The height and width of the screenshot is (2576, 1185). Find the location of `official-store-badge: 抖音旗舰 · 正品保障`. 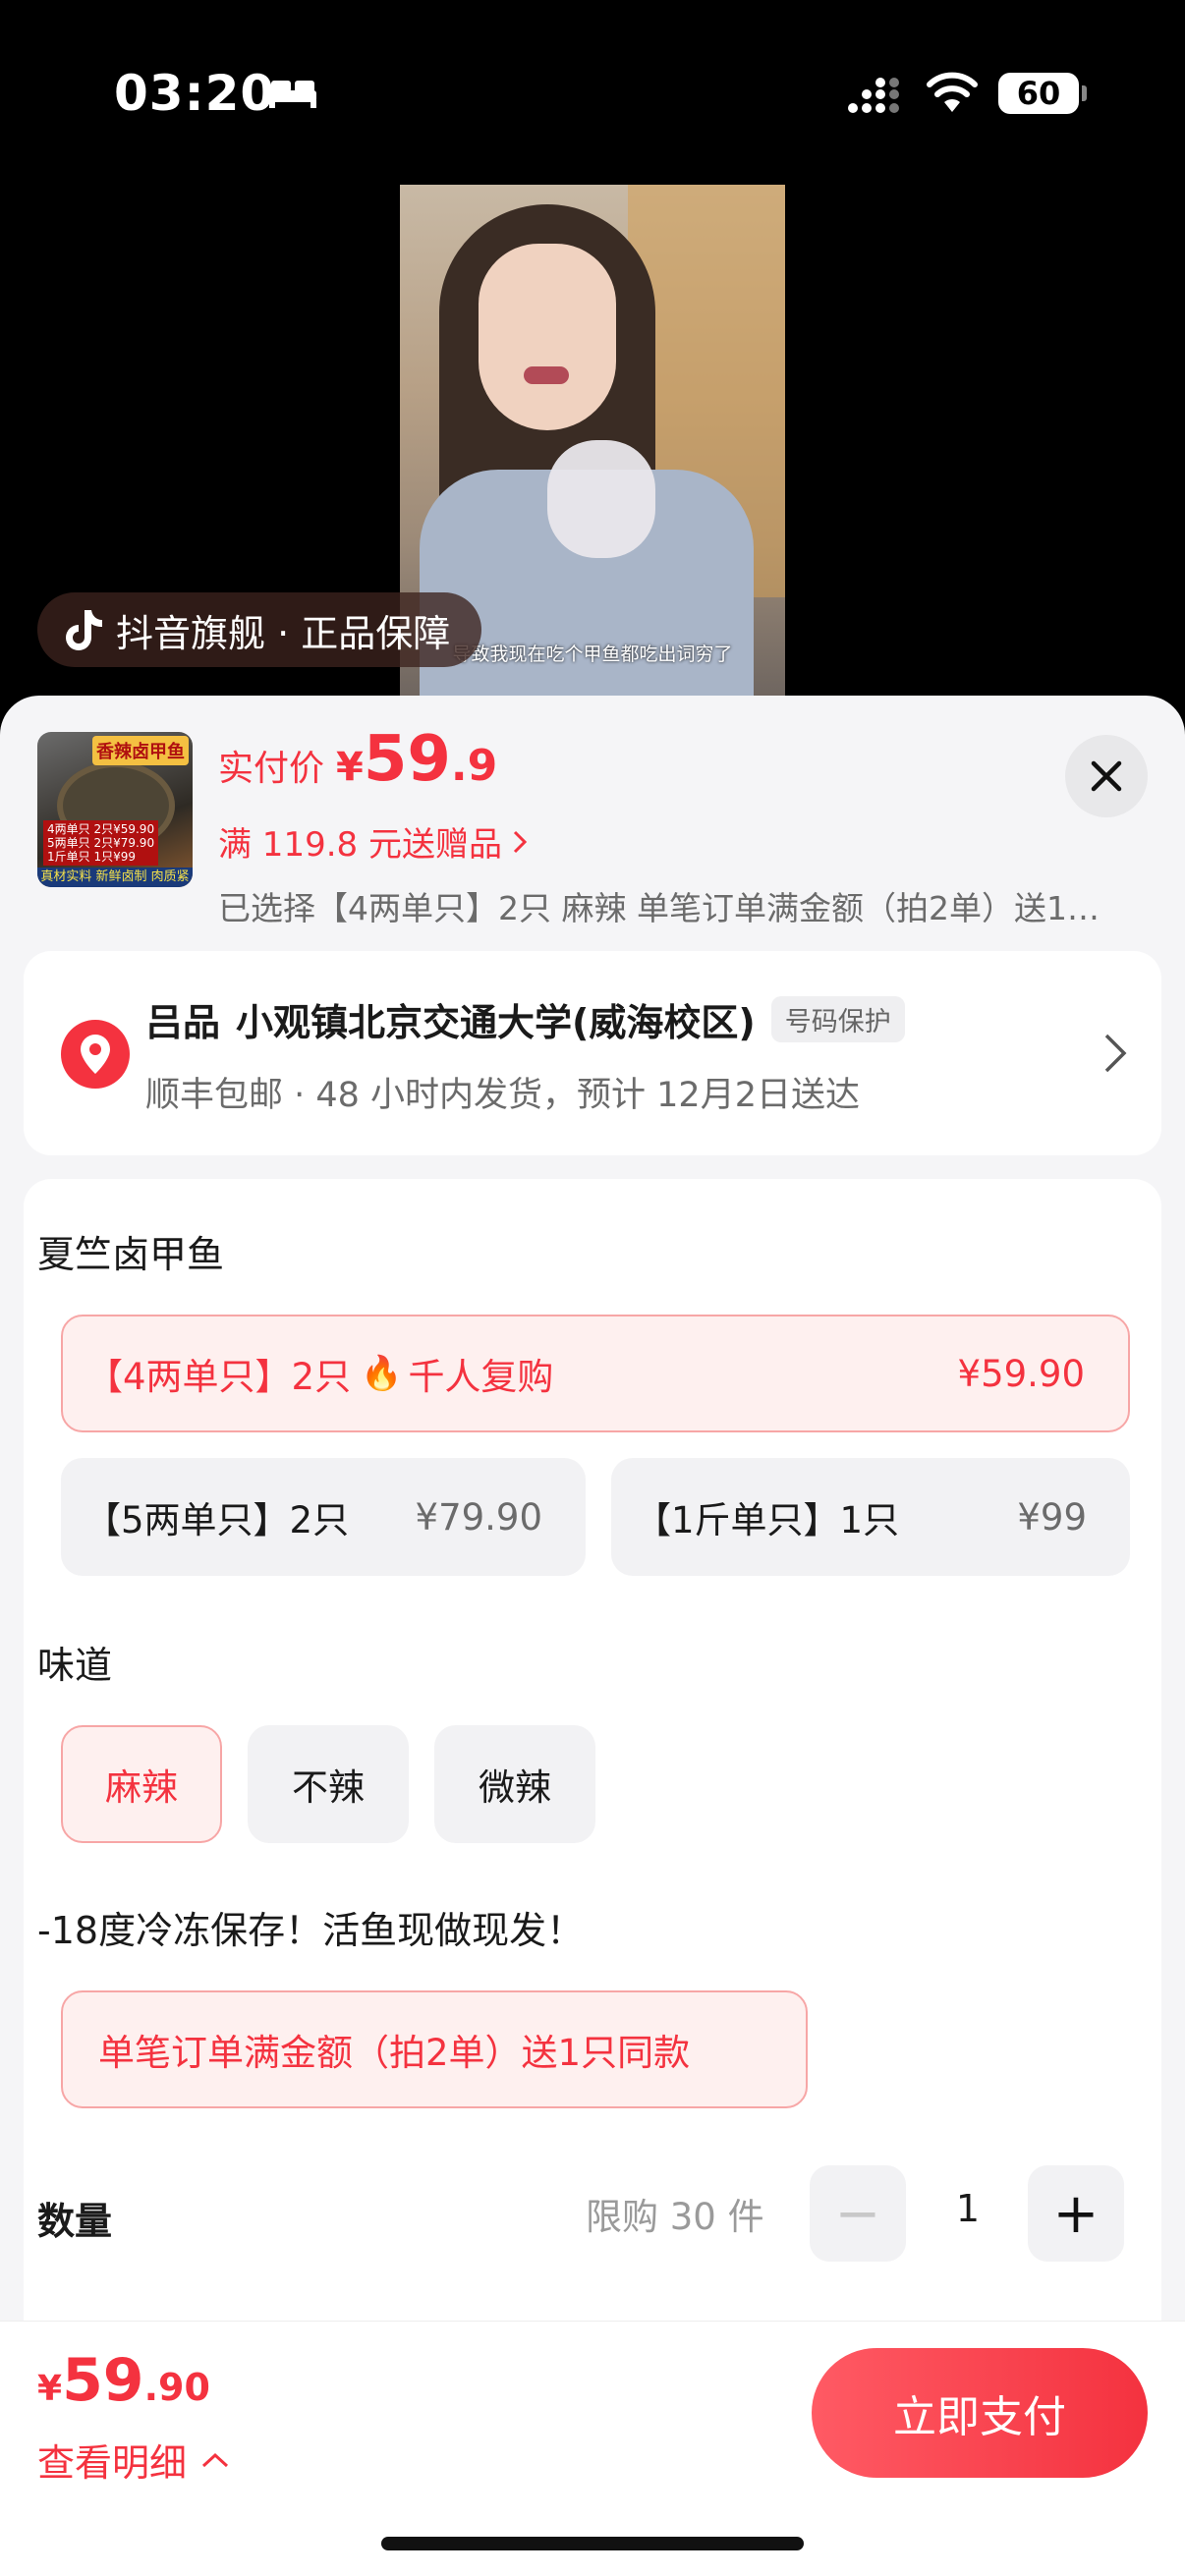

official-store-badge: 抖音旗舰 · 正品保障 is located at coordinates (259, 629).